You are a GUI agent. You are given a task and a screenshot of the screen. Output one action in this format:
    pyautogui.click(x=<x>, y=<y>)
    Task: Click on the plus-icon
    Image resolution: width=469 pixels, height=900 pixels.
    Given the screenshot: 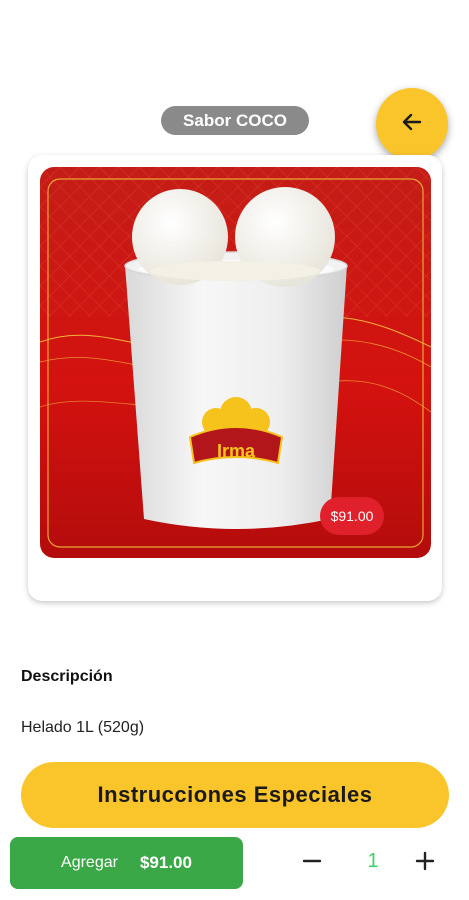 What is the action you would take?
    pyautogui.click(x=425, y=863)
    